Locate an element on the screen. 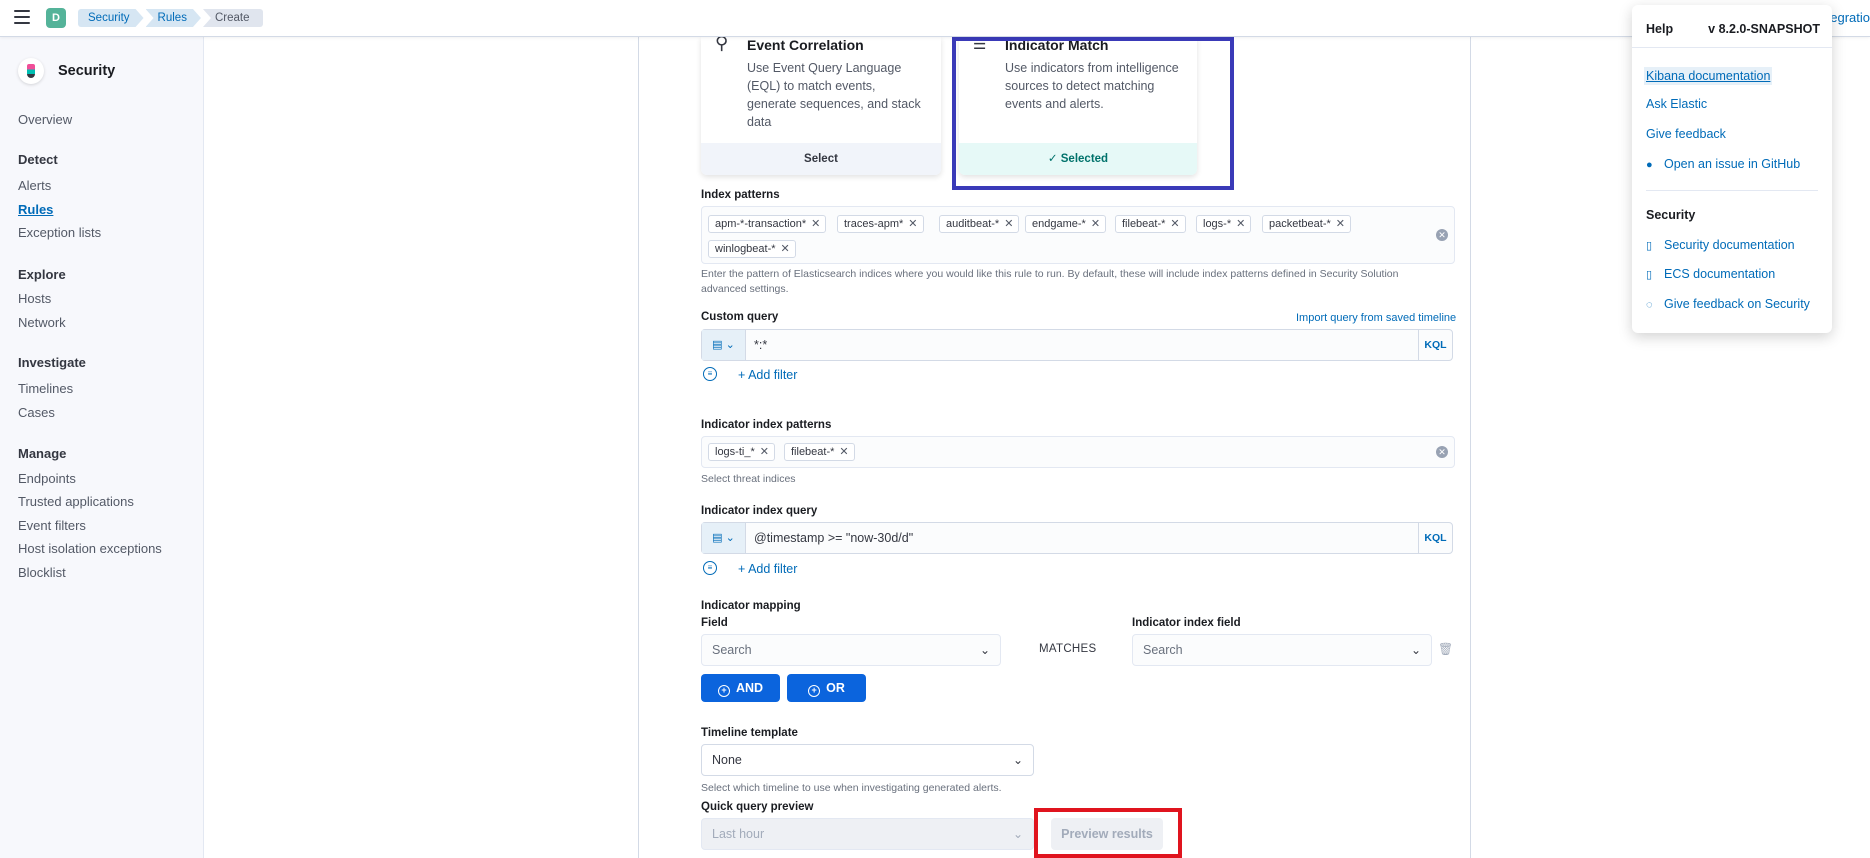 The image size is (1870, 858). integrations-link: egratio is located at coordinates (1850, 17).